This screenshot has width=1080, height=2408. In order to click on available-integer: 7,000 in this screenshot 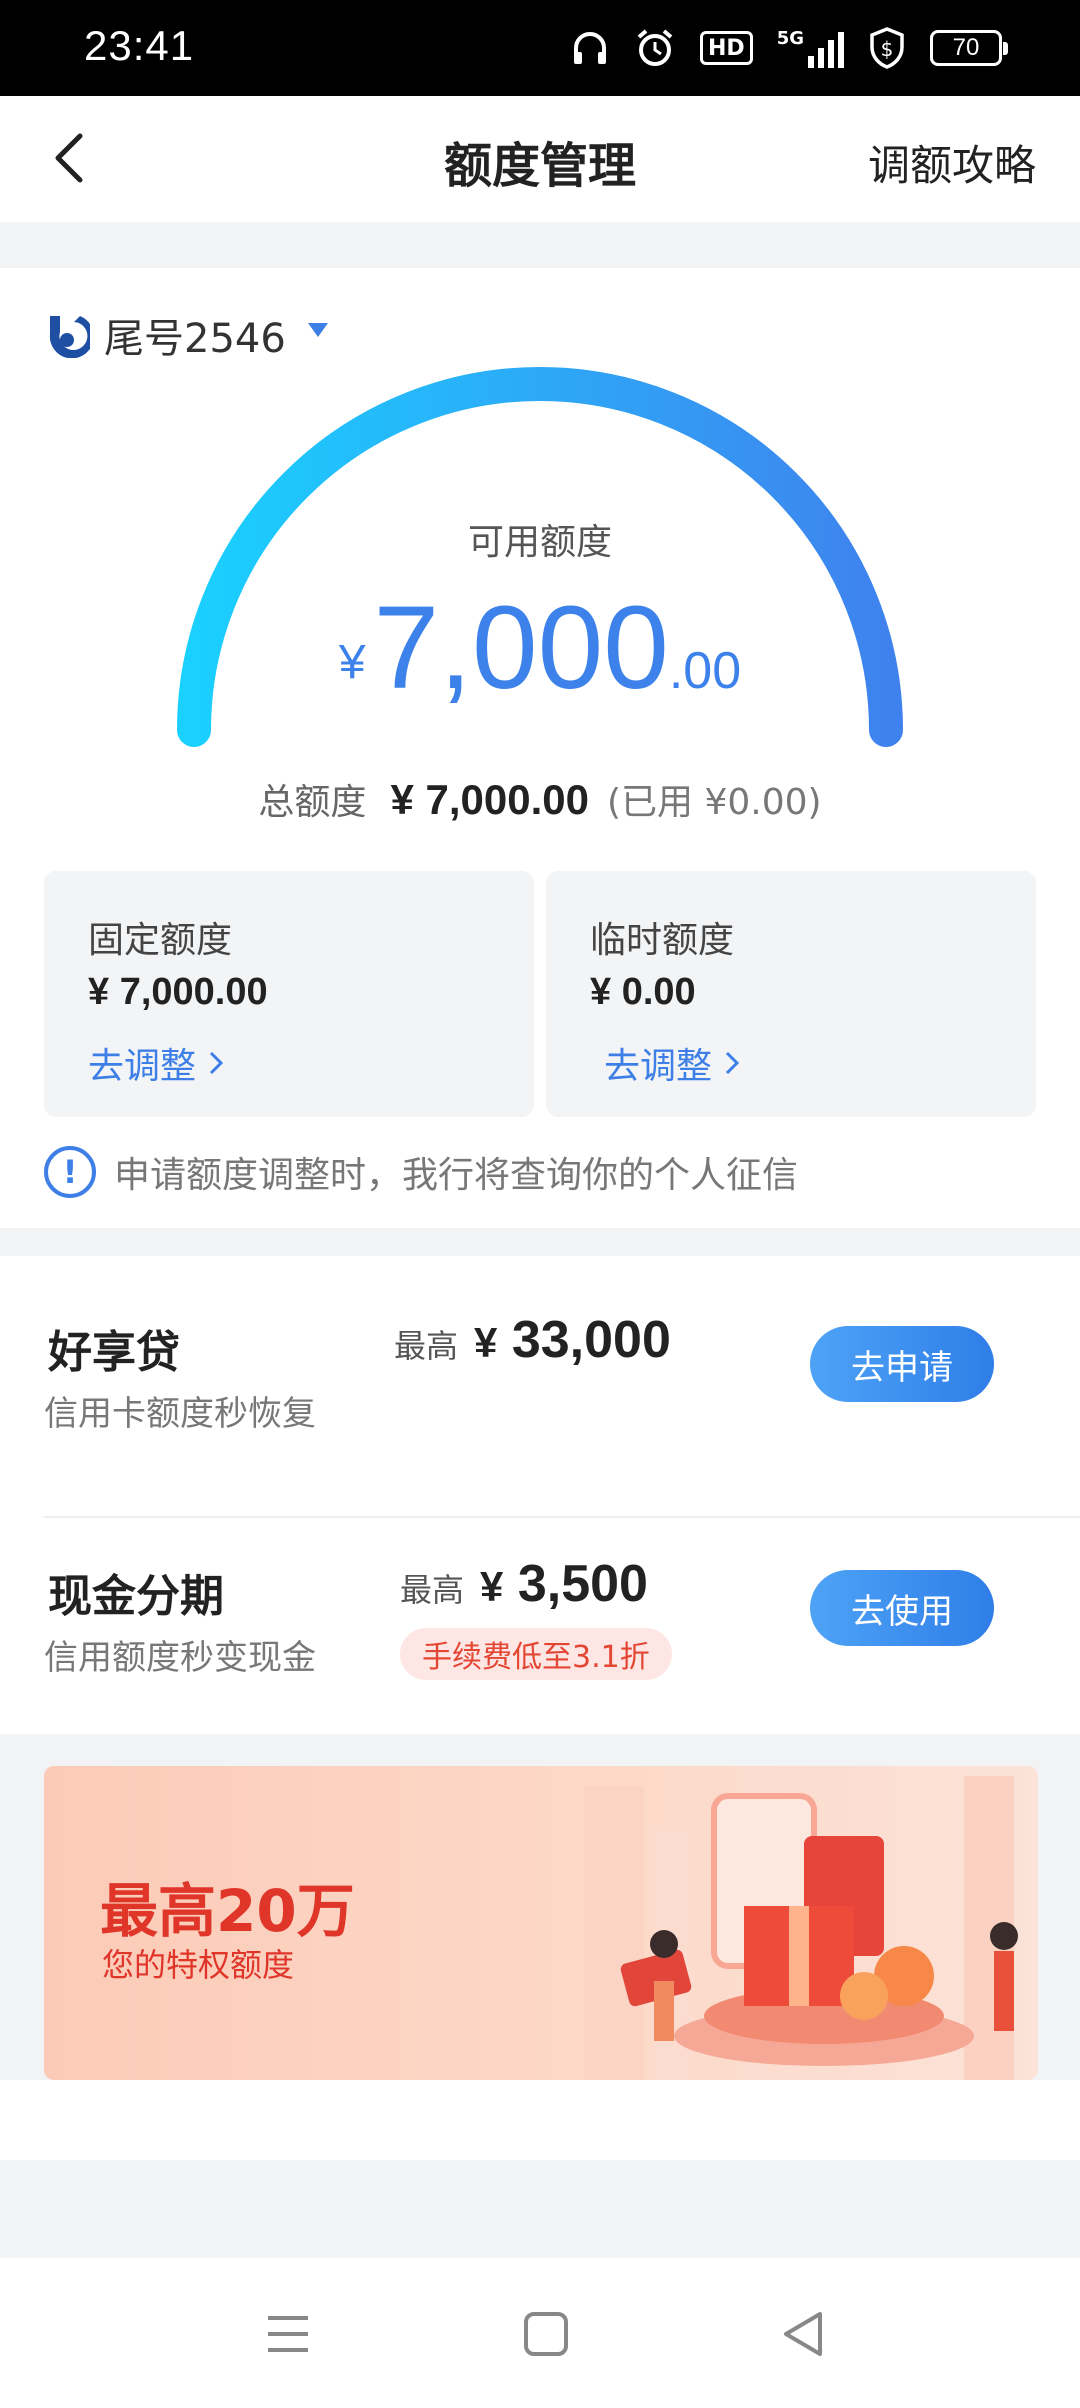, I will do `click(521, 648)`.